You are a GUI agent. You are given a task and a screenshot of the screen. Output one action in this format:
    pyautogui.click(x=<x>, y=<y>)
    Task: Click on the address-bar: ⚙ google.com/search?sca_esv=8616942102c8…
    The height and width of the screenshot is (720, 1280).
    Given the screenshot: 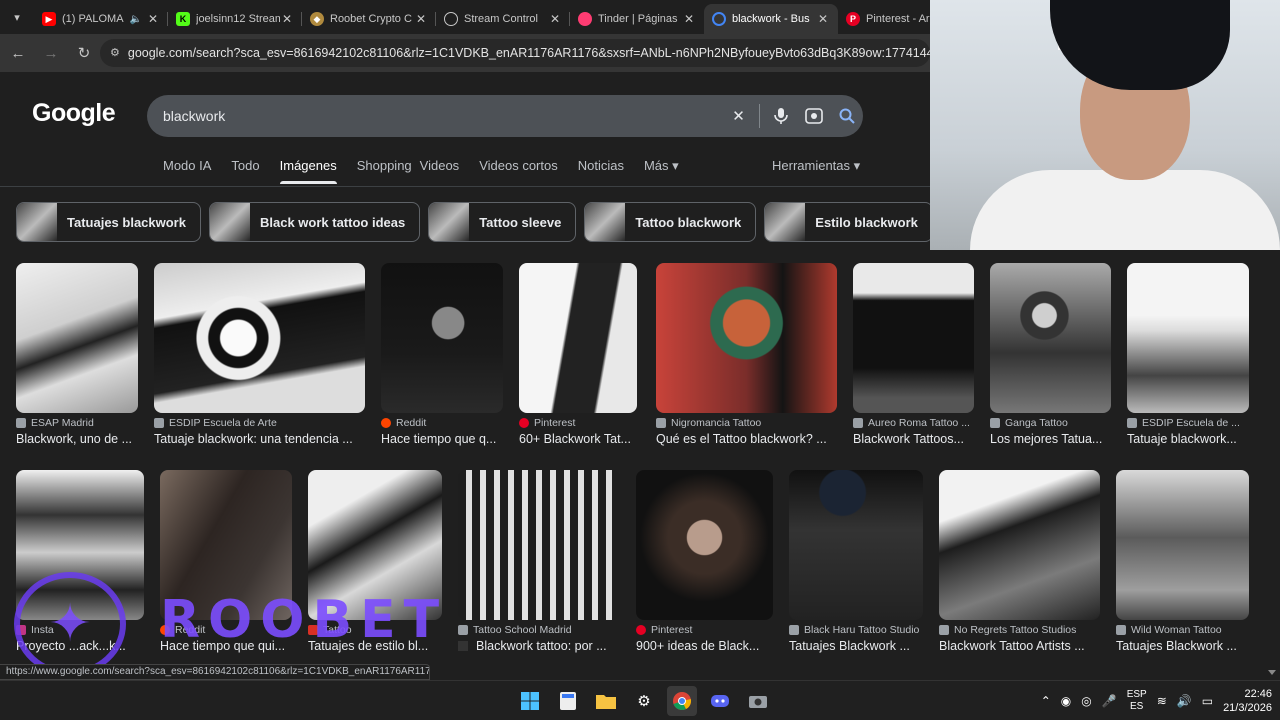 What is the action you would take?
    pyautogui.click(x=515, y=53)
    